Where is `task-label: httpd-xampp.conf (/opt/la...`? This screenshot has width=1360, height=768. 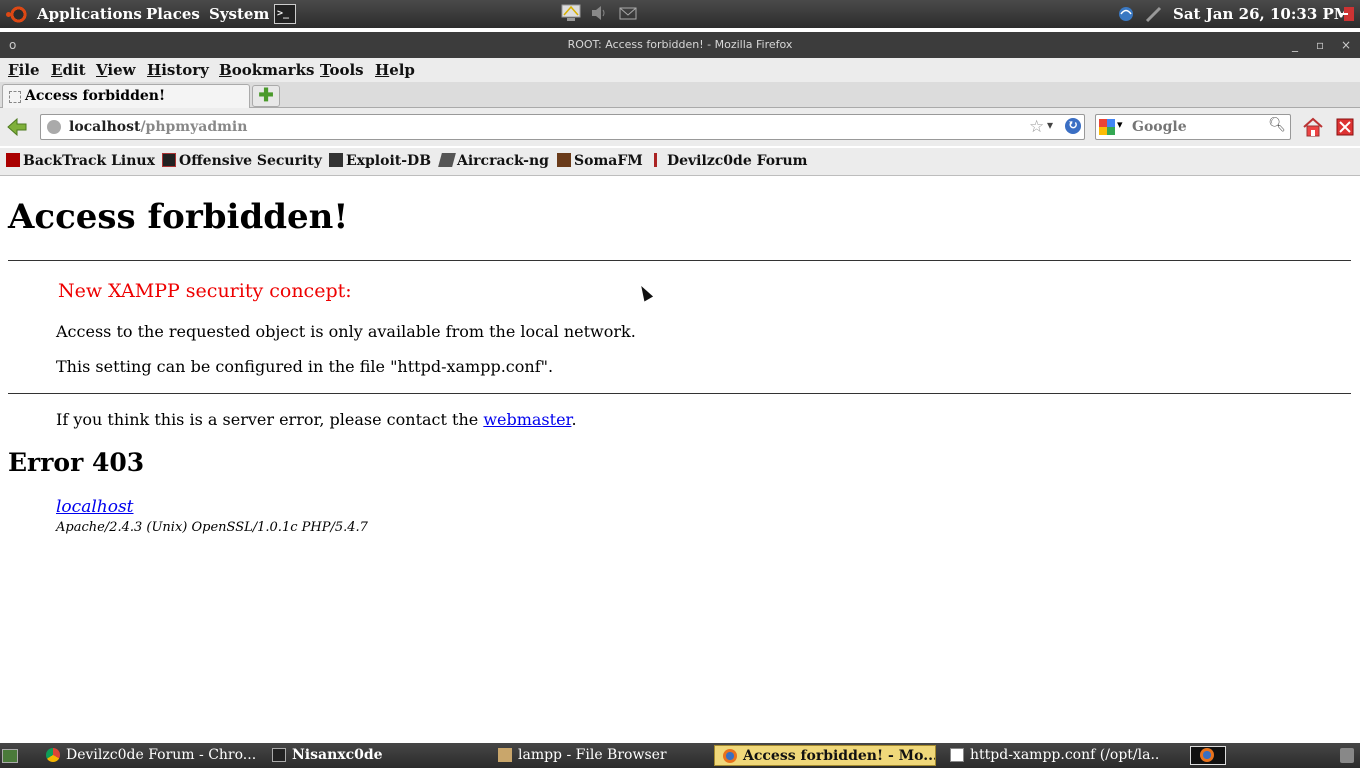 task-label: httpd-xampp.conf (/opt/la... is located at coordinates (1065, 755).